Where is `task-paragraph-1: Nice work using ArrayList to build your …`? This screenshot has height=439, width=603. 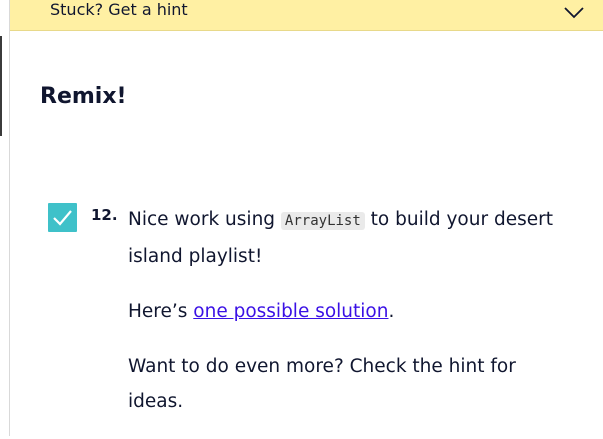
task-paragraph-1: Nice work using ArrayList to build your … is located at coordinates (348, 238).